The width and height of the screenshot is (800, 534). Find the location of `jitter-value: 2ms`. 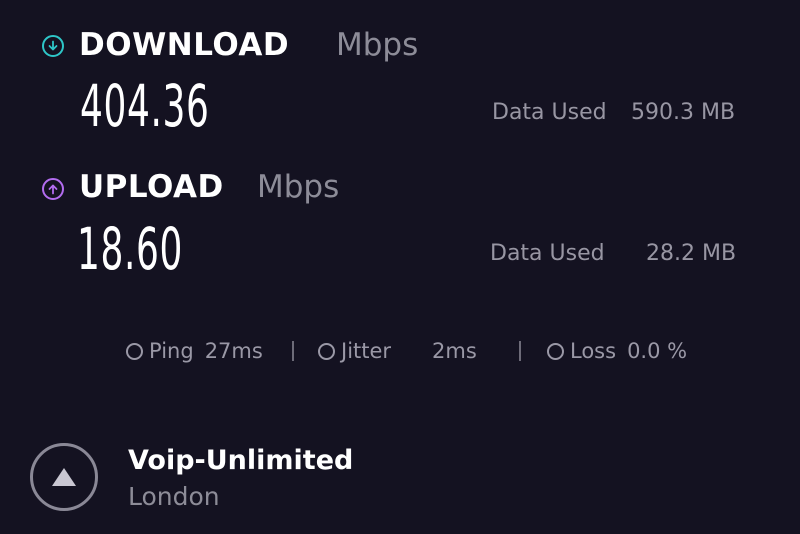

jitter-value: 2ms is located at coordinates (454, 351).